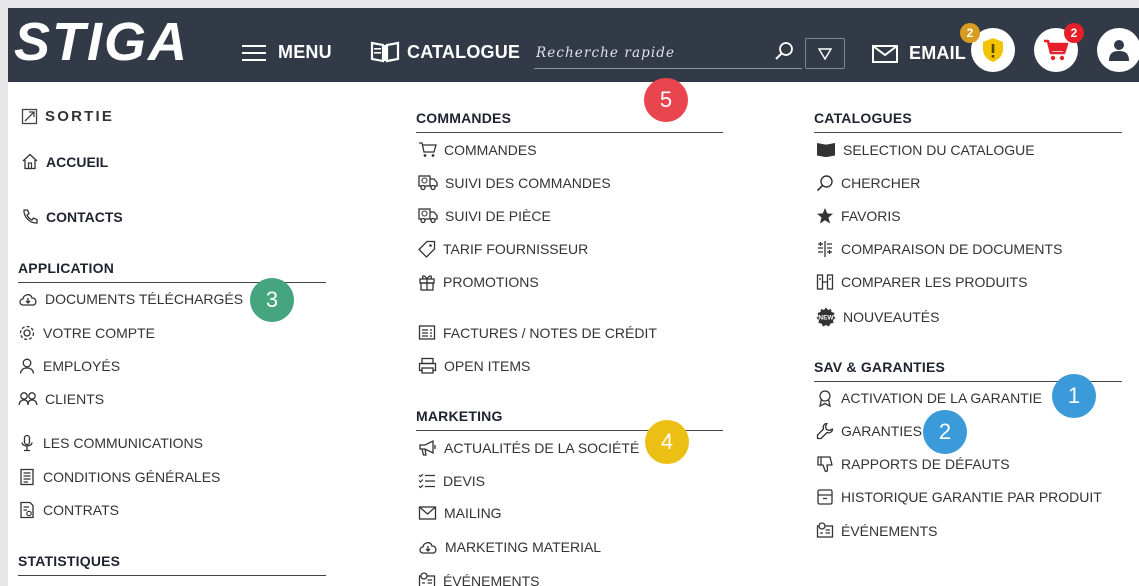  I want to click on menu-item-label: ÉVÉNEMENTS, so click(491, 579).